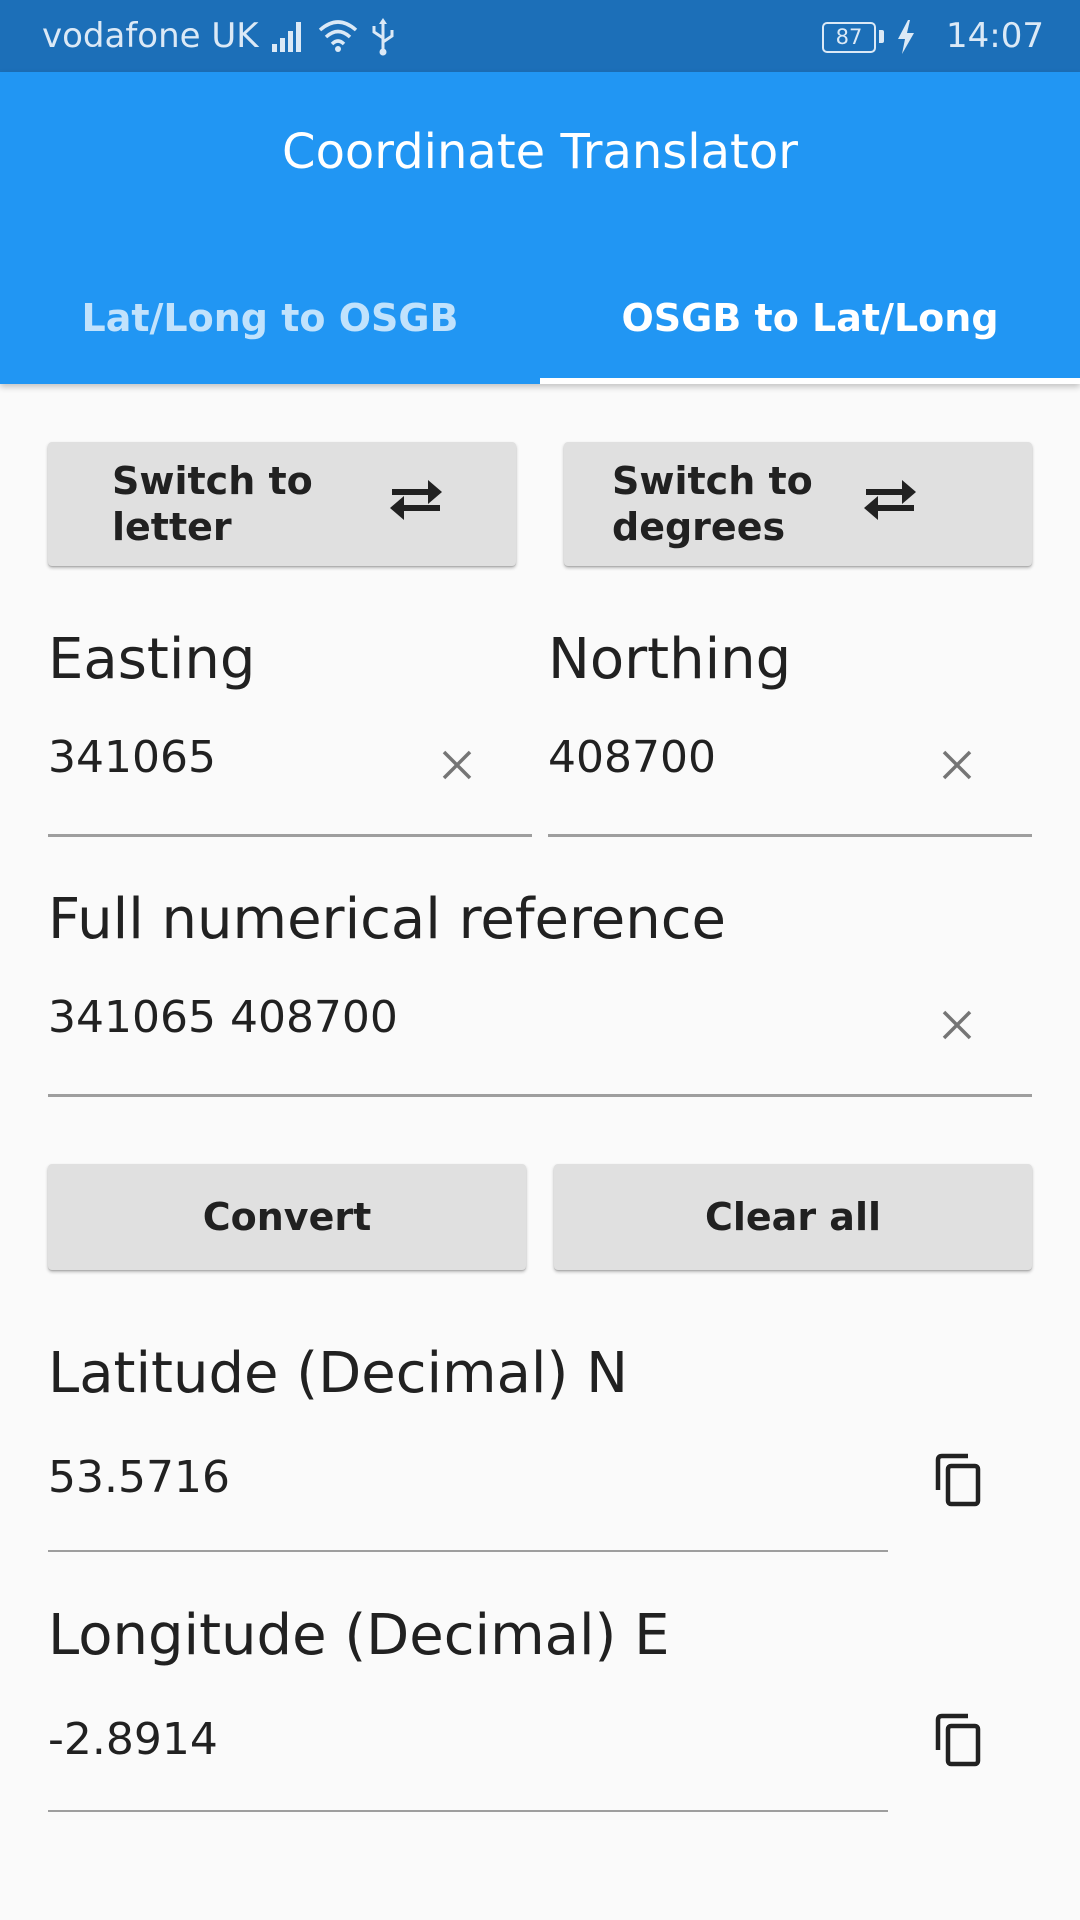 This screenshot has height=1920, width=1080. What do you see at coordinates (906, 37) in the screenshot?
I see `charging-icon` at bounding box center [906, 37].